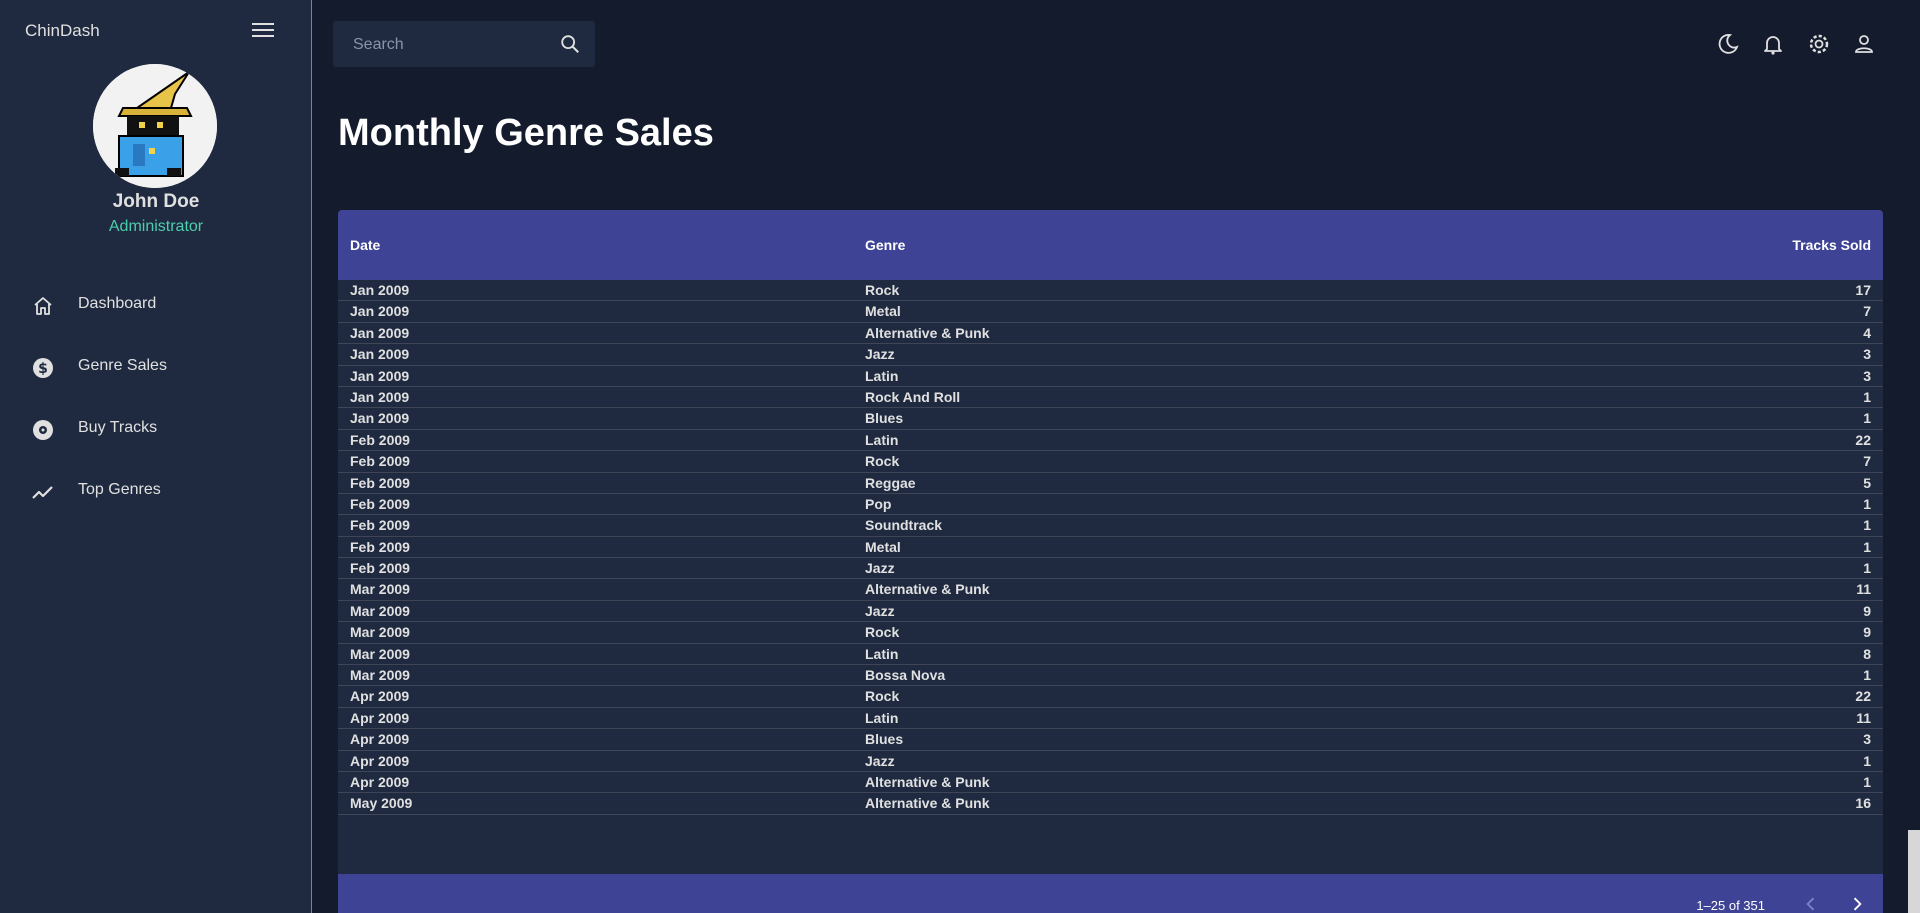  What do you see at coordinates (42, 492) in the screenshot?
I see `trending-icon` at bounding box center [42, 492].